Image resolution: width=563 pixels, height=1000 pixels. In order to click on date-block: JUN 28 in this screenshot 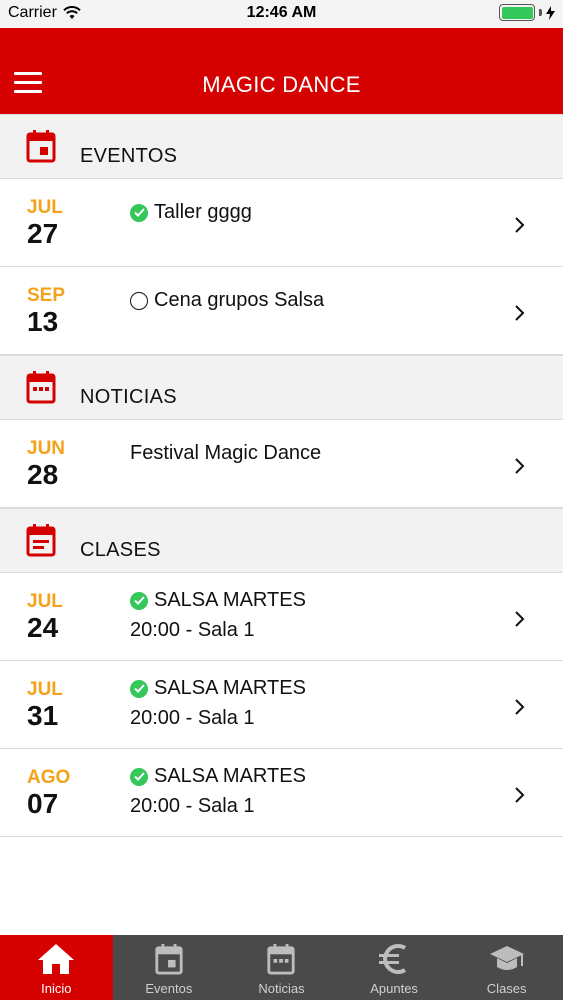, I will do `click(62, 464)`.